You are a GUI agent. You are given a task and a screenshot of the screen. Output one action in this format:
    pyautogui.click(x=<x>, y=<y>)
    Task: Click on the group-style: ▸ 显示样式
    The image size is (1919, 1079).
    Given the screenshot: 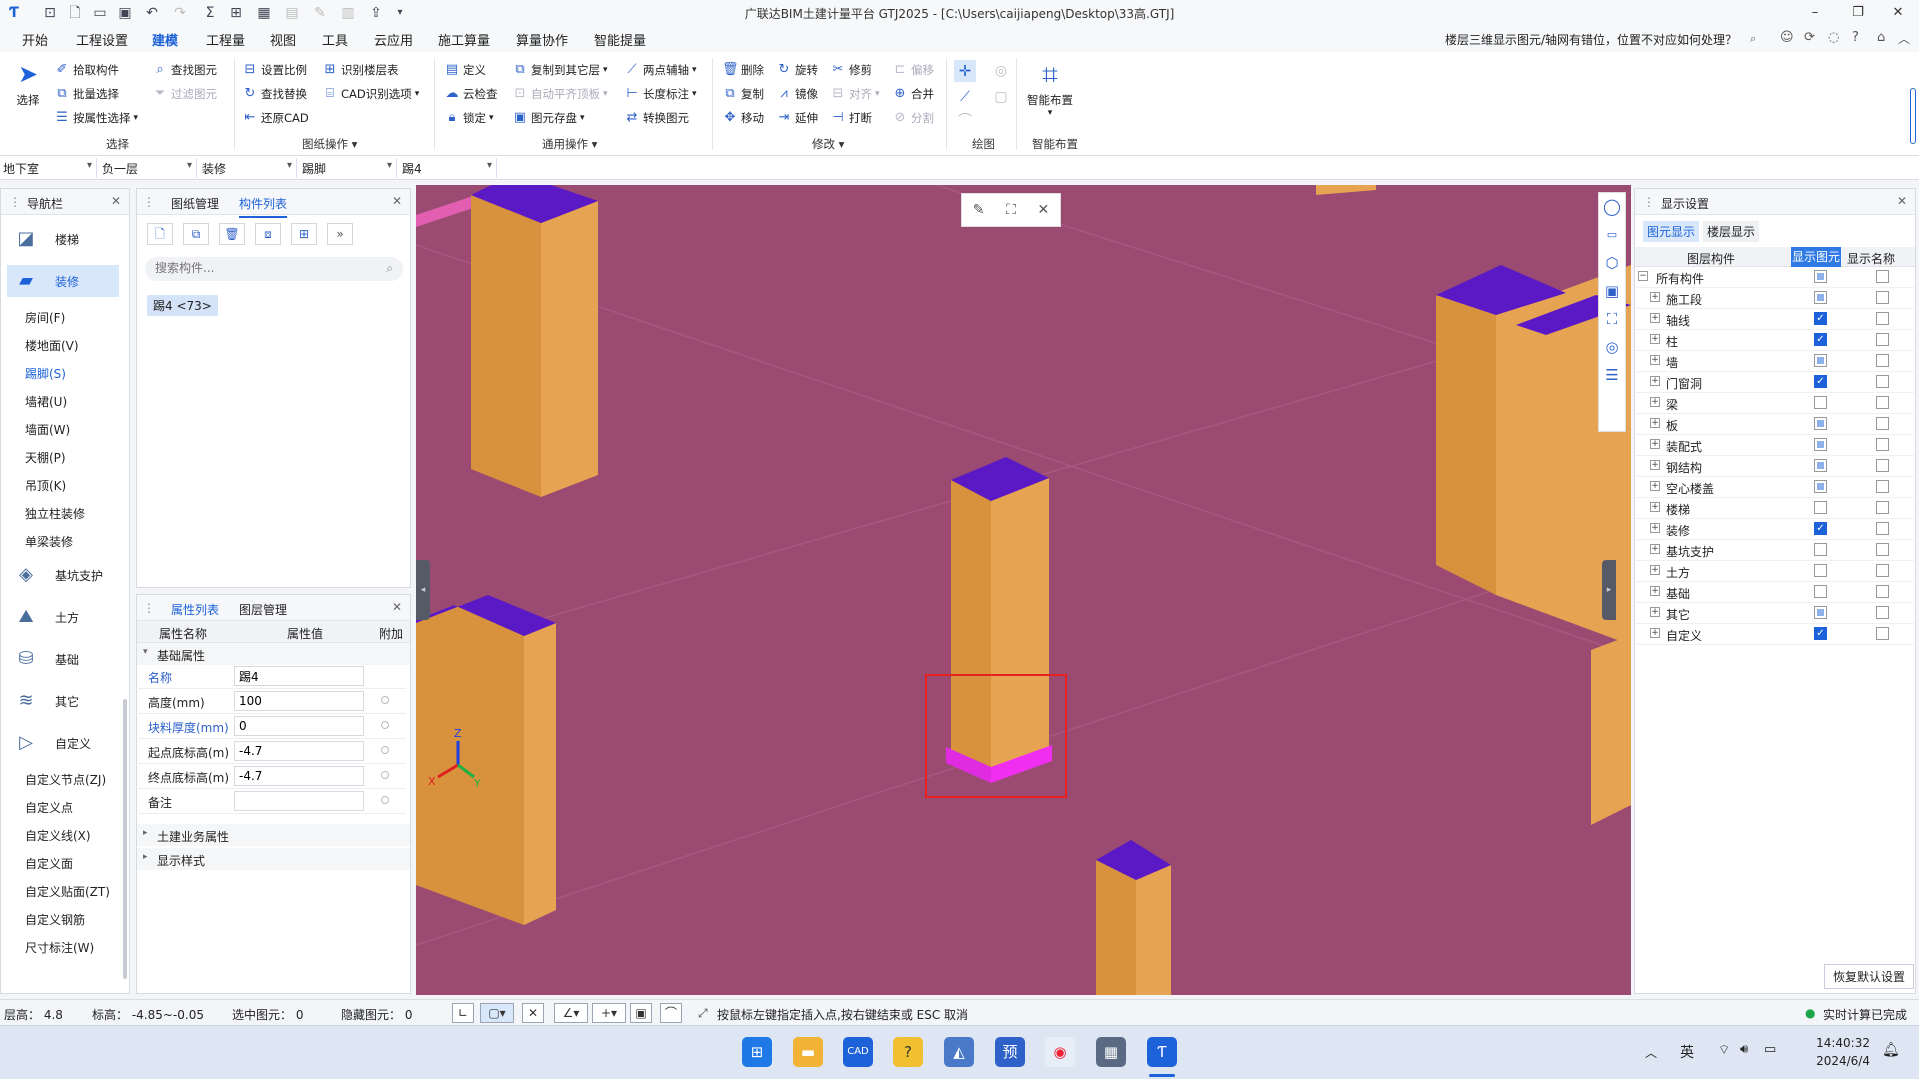 What is the action you would take?
    pyautogui.click(x=273, y=859)
    